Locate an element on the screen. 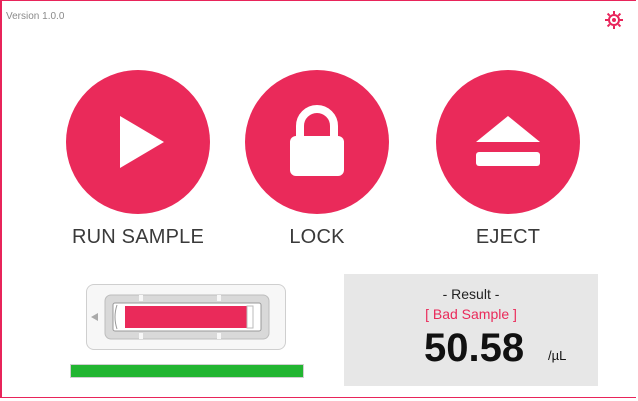  run-sample-circle is located at coordinates (138, 142).